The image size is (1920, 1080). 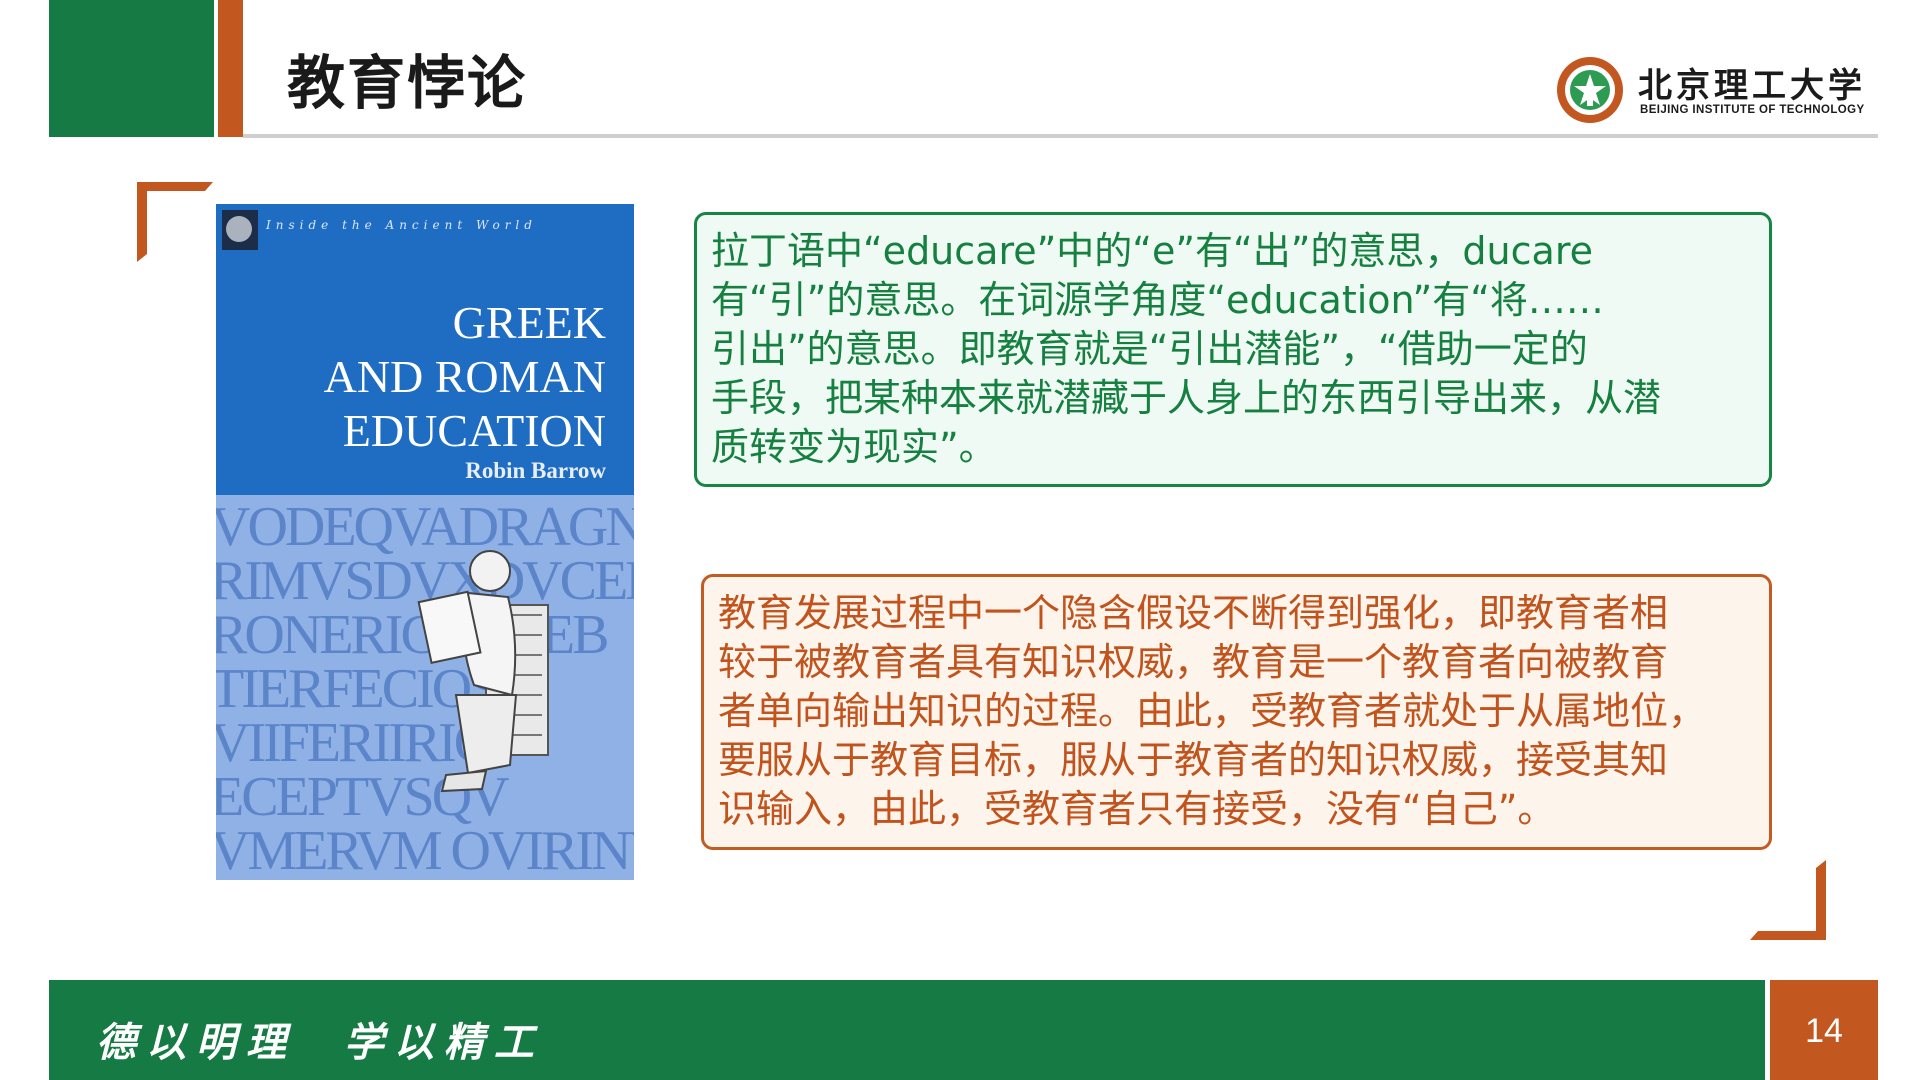 I want to click on university-emblem-icon, so click(x=1590, y=90).